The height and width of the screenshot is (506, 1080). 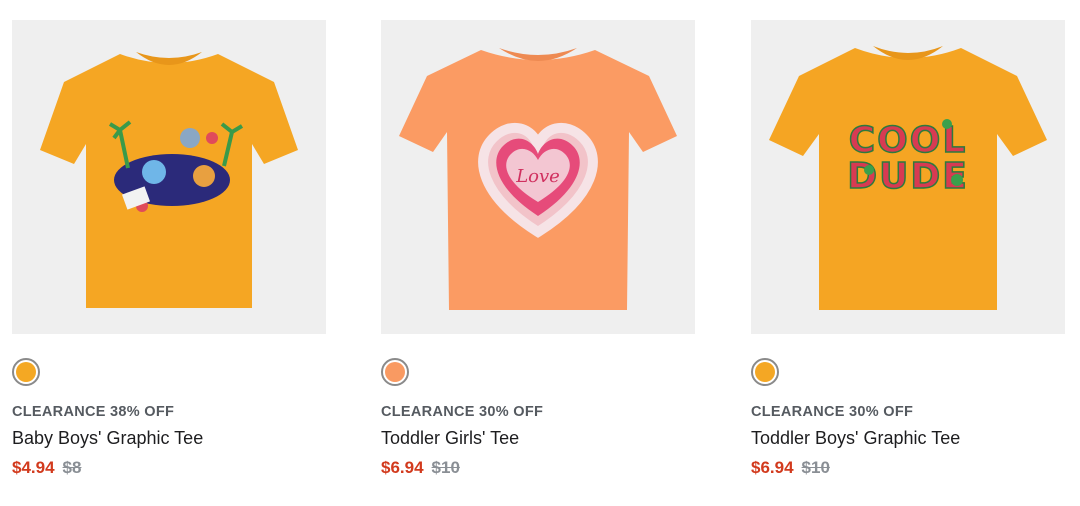 I want to click on price-row: $4.94 $8, so click(x=46, y=468).